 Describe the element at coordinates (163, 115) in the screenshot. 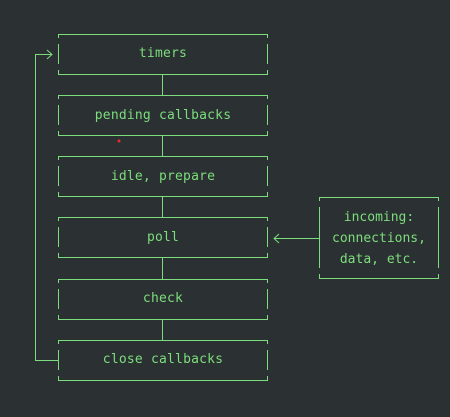

I see `phase-label-pending-callbacks: pending callbacks` at that location.